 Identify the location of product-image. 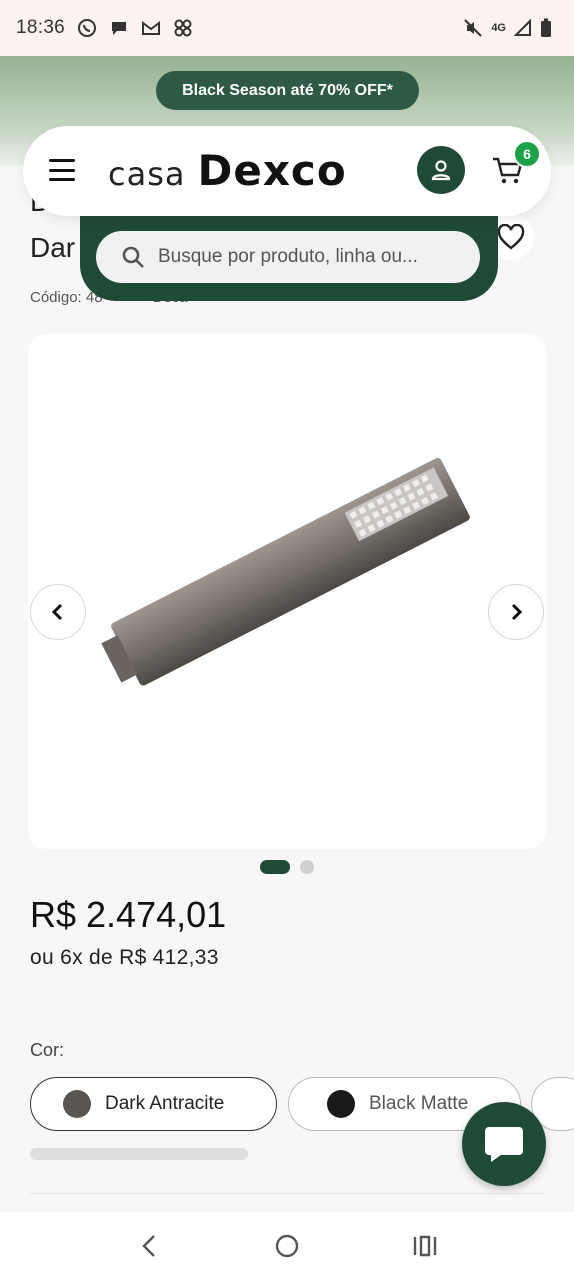
(285, 571).